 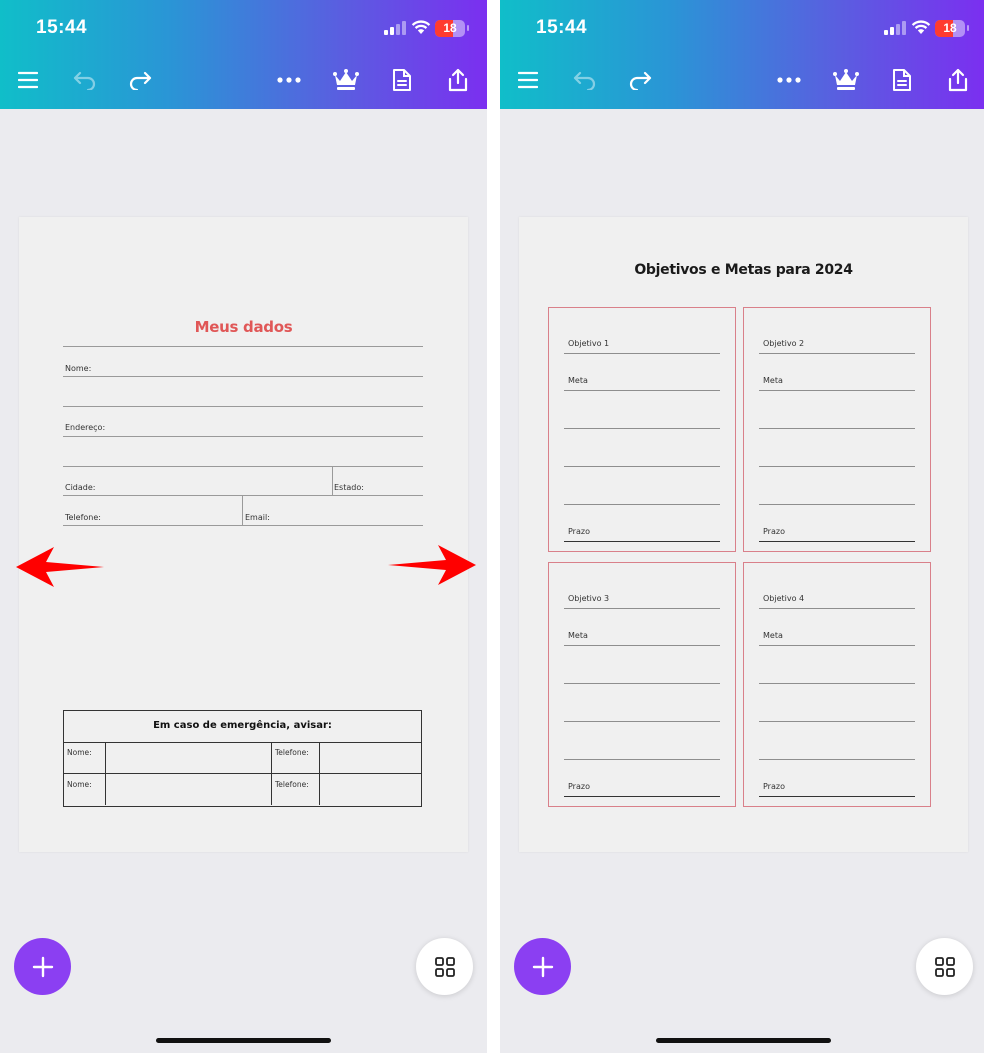 I want to click on city-state-field, so click(x=243, y=495).